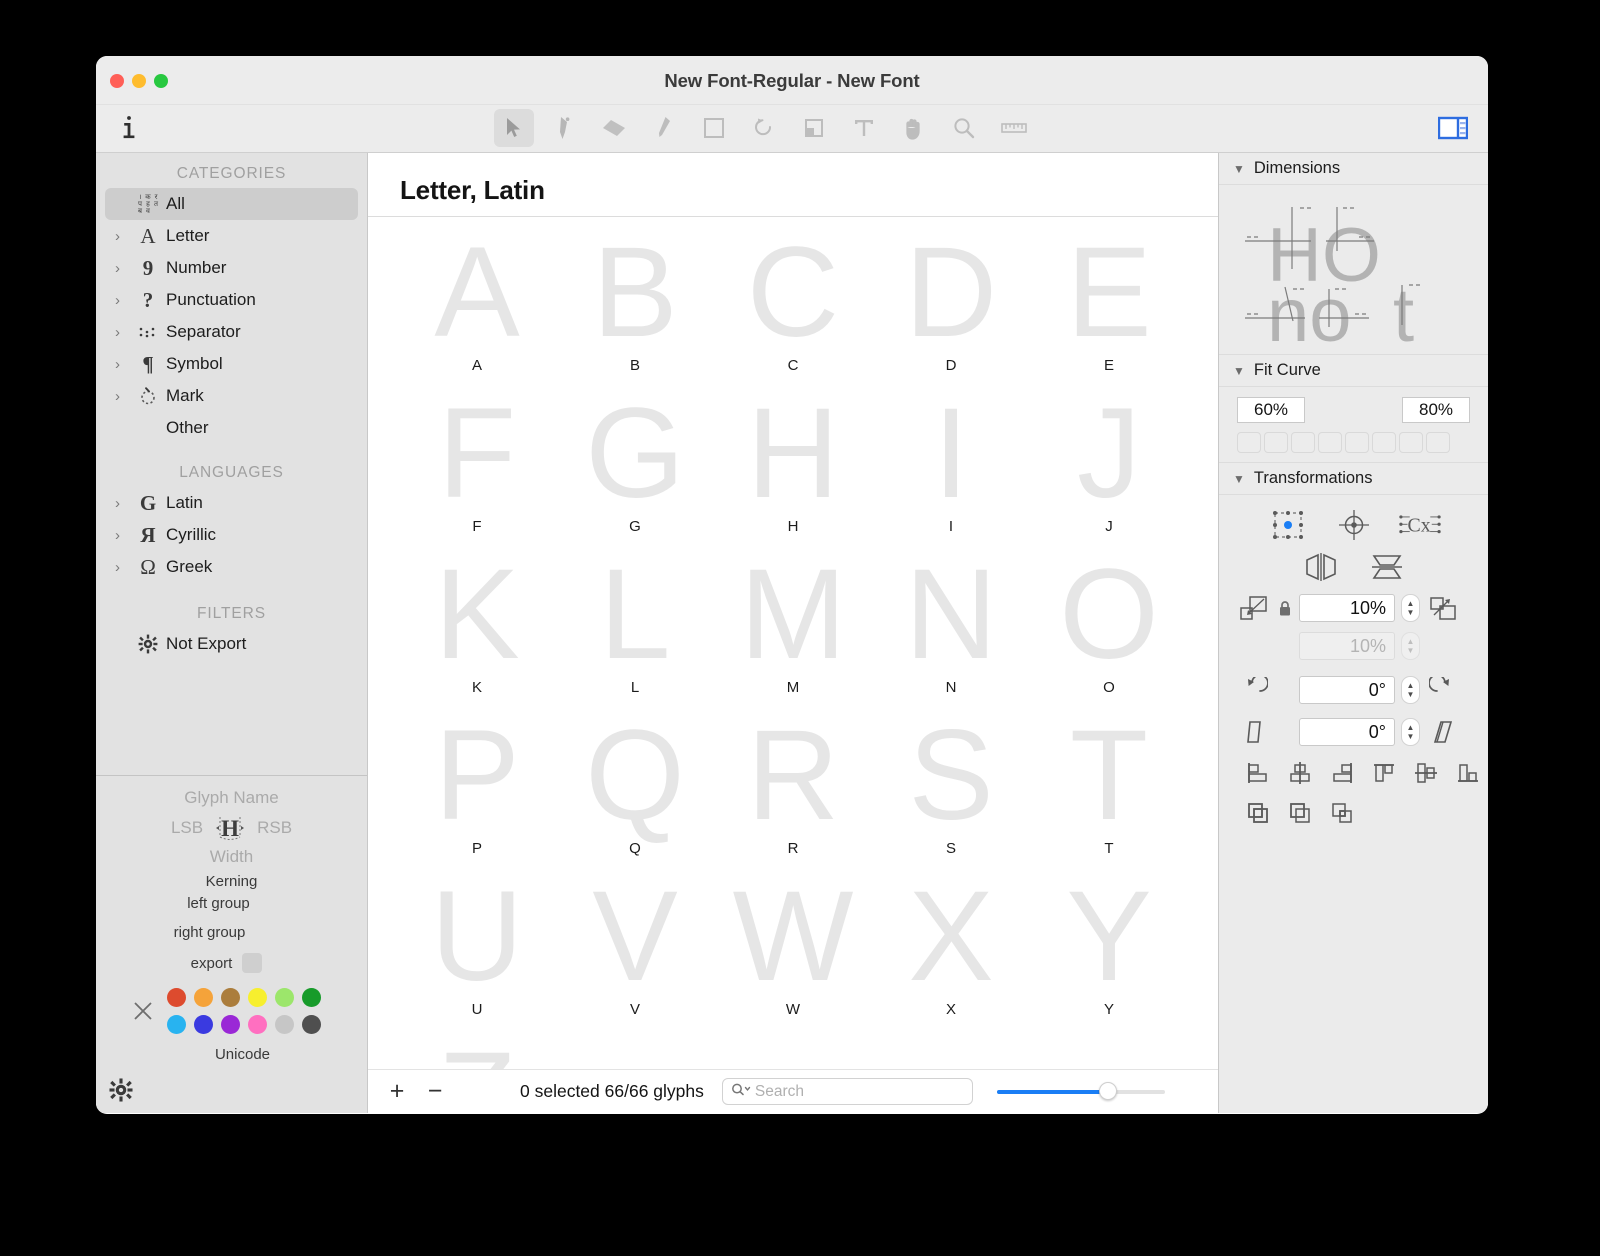  Describe the element at coordinates (477, 307) in the screenshot. I see `glyph-cell: AA` at that location.